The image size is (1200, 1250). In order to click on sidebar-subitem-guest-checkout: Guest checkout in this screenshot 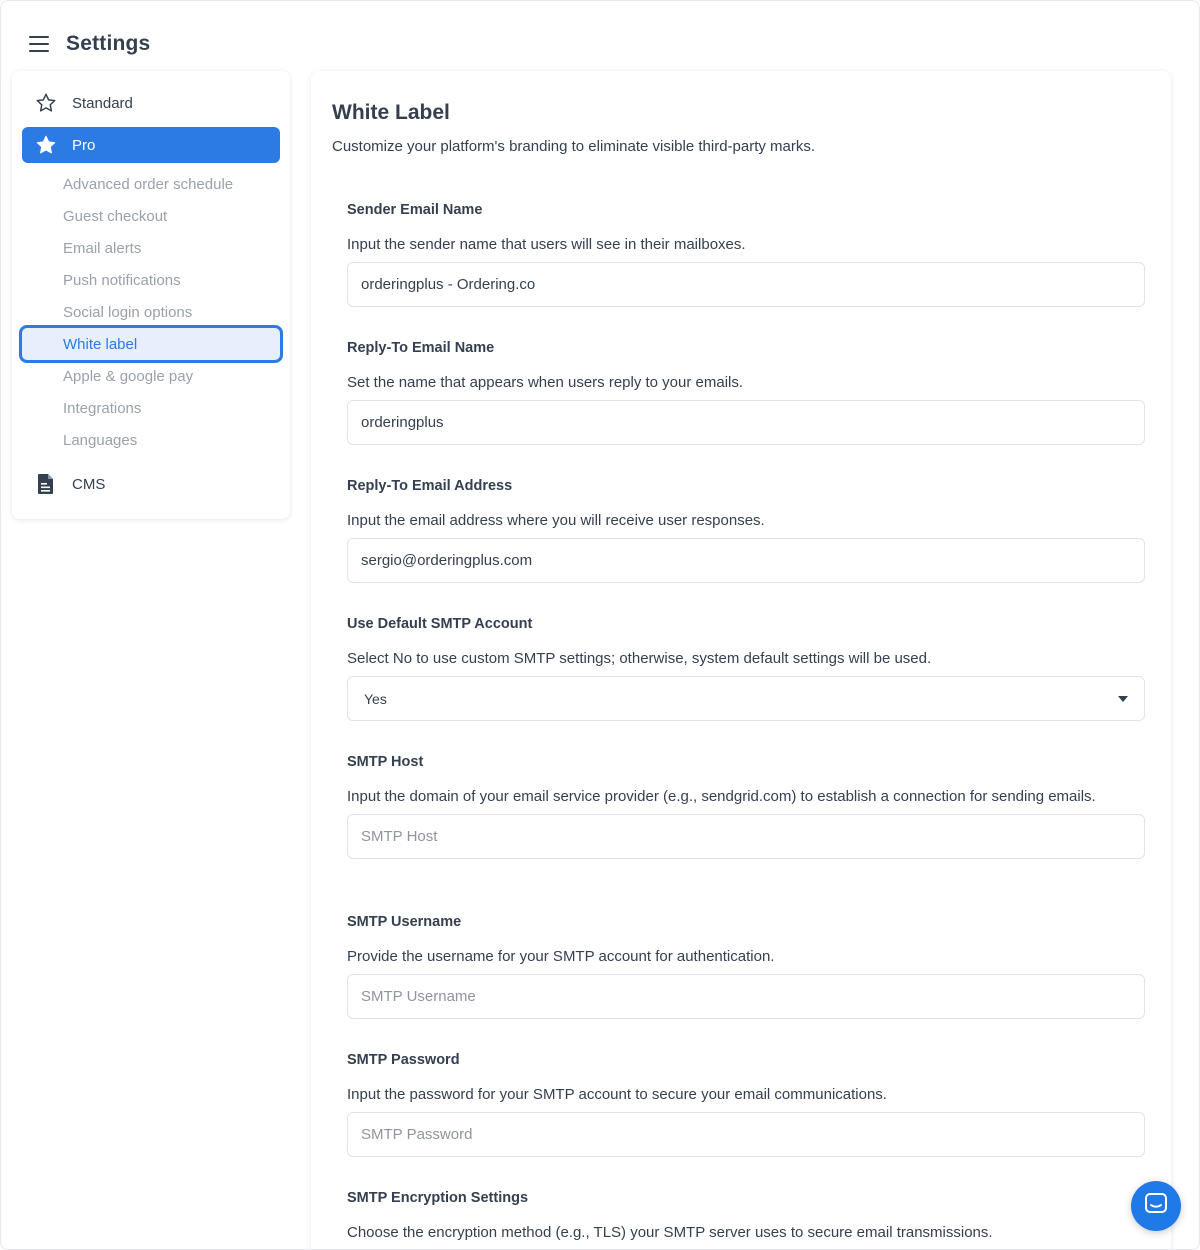, I will do `click(151, 216)`.